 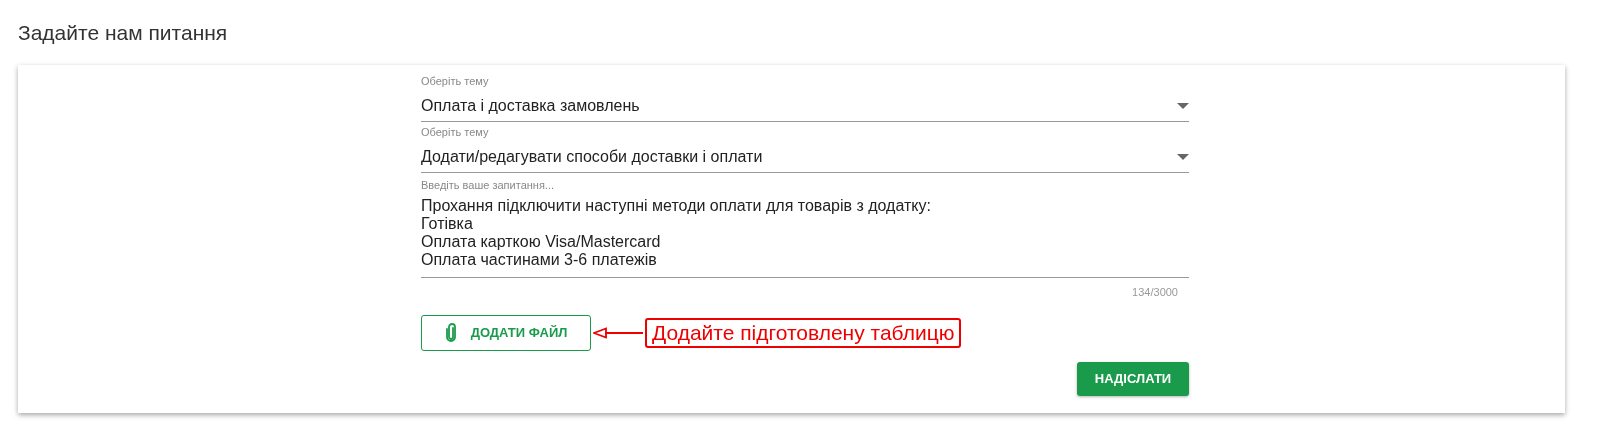 I want to click on page-title: Задайте нам питання, so click(x=123, y=33).